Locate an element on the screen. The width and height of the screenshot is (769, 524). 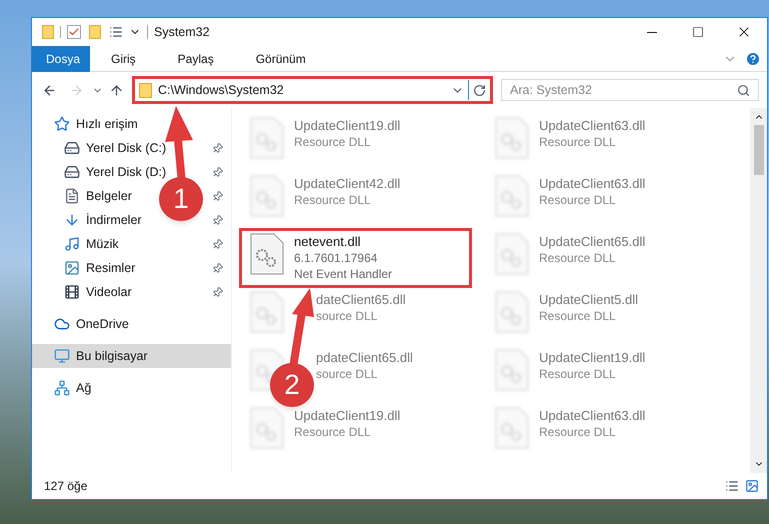
sidebar-item: Bu bilgisayar is located at coordinates (101, 356).